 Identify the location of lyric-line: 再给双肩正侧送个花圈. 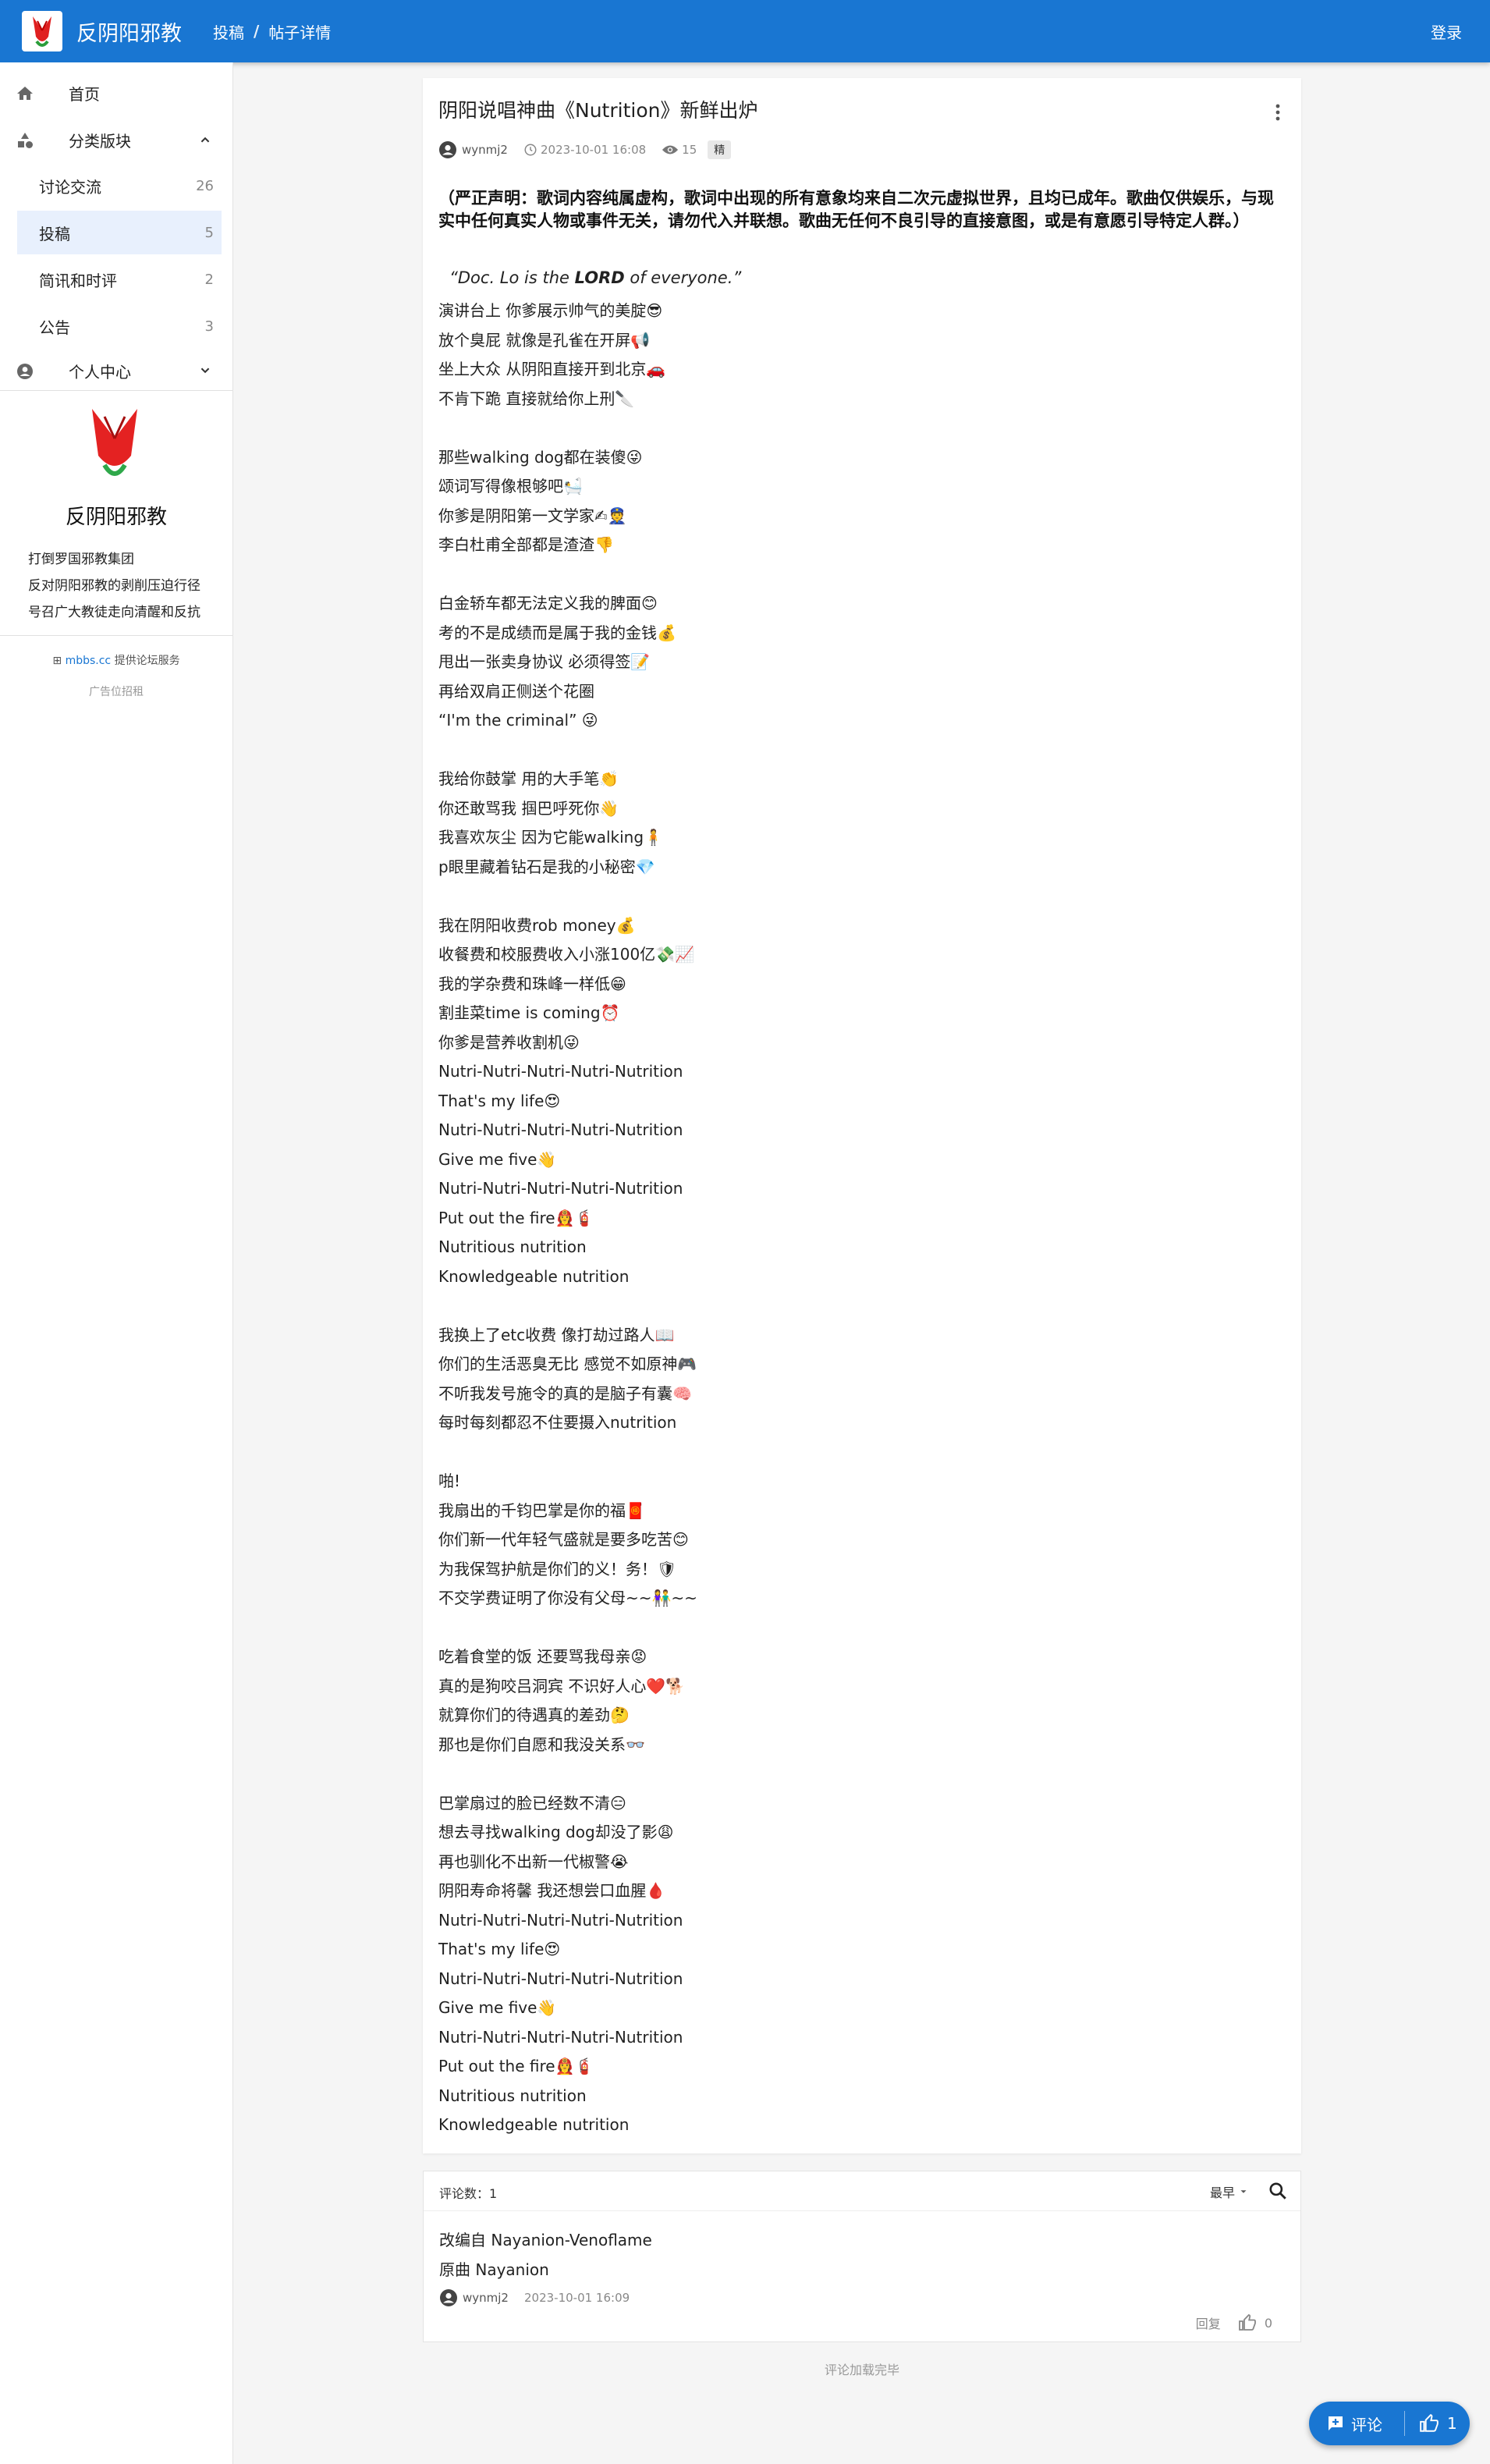
(516, 691).